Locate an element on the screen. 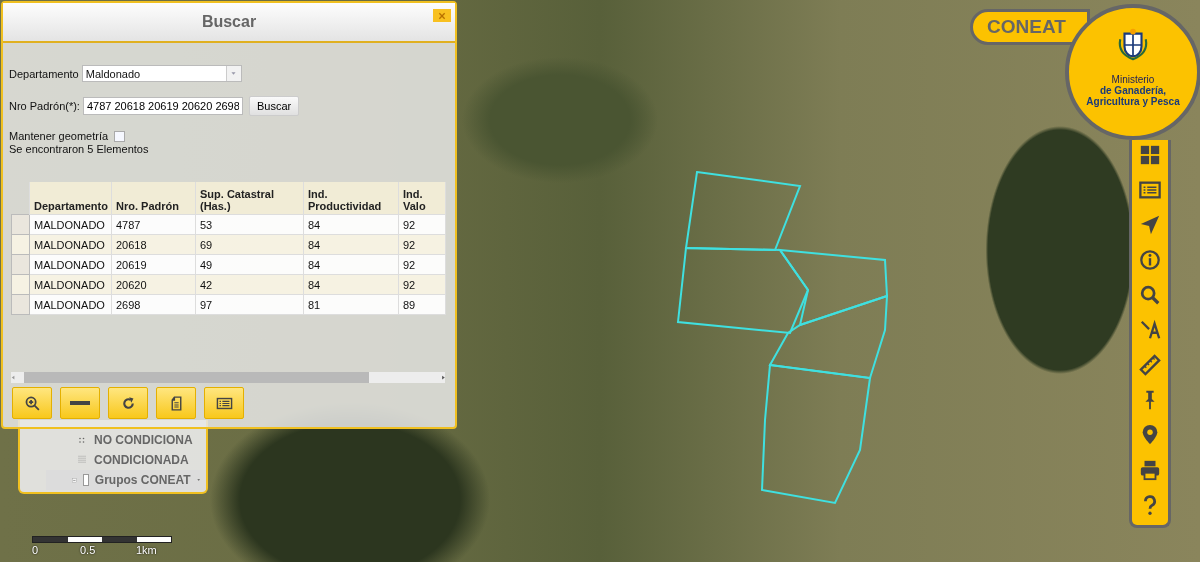 The width and height of the screenshot is (1200, 562). ruler-icon is located at coordinates (1150, 365).